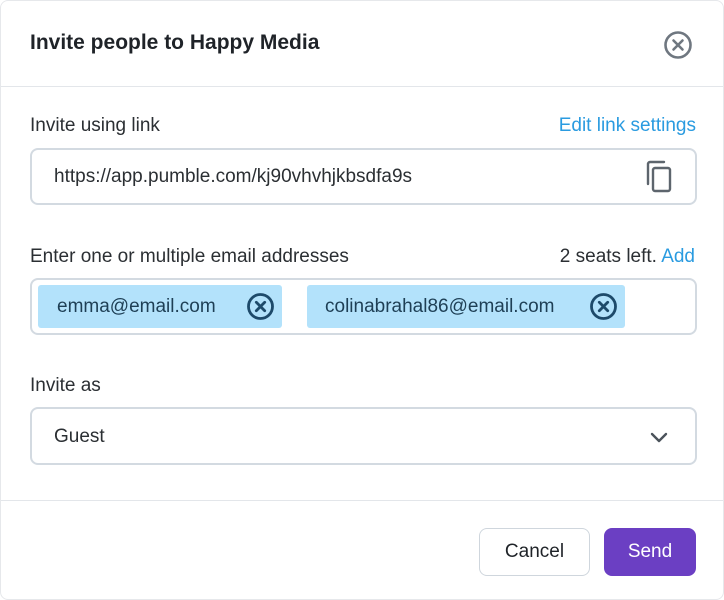 This screenshot has height=600, width=724. Describe the element at coordinates (650, 552) in the screenshot. I see `send-button: Send` at that location.